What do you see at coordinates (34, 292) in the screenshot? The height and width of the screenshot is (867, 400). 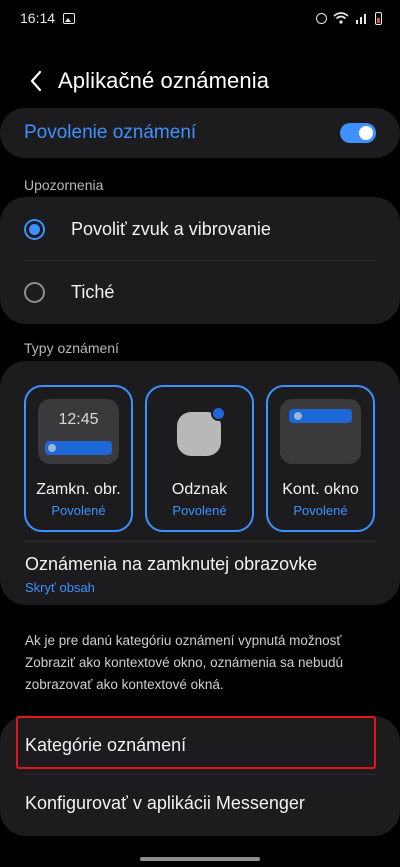 I see `radio-silent` at bounding box center [34, 292].